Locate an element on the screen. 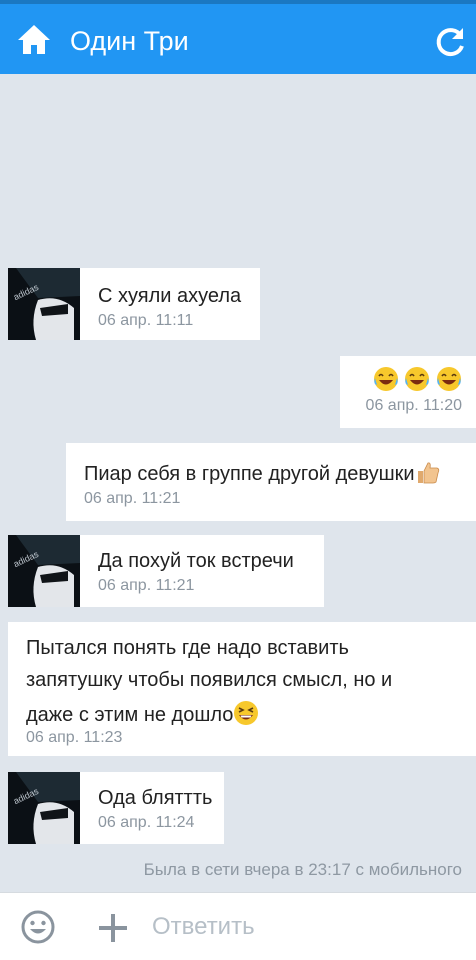 Image resolution: width=476 pixels, height=960 pixels. message-emoji-row is located at coordinates (401, 380).